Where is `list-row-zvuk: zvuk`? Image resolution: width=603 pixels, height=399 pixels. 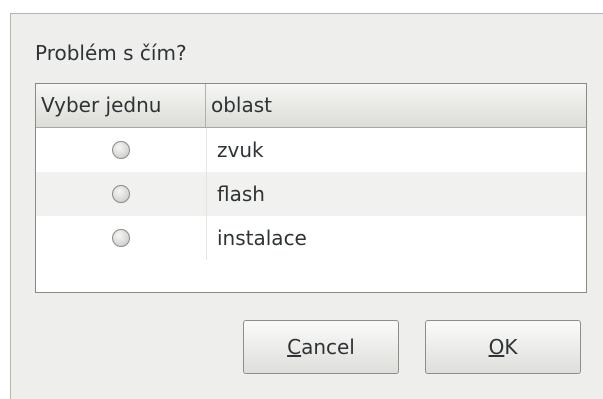 list-row-zvuk: zvuk is located at coordinates (311, 150).